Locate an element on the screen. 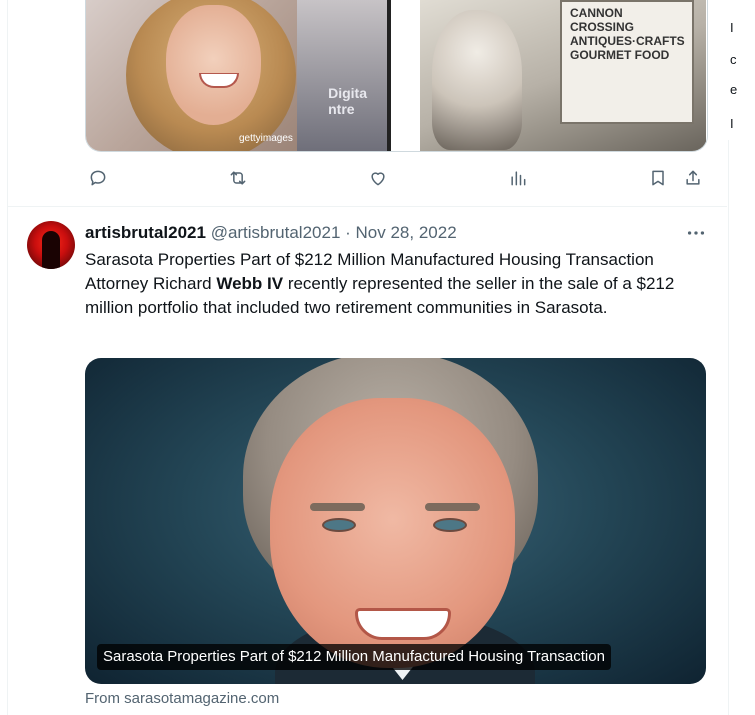  reply-button is located at coordinates (98, 178).